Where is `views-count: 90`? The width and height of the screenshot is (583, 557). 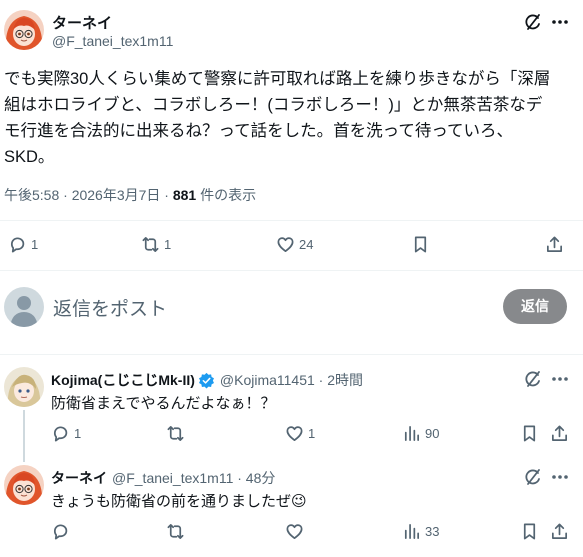
views-count: 90 is located at coordinates (432, 433).